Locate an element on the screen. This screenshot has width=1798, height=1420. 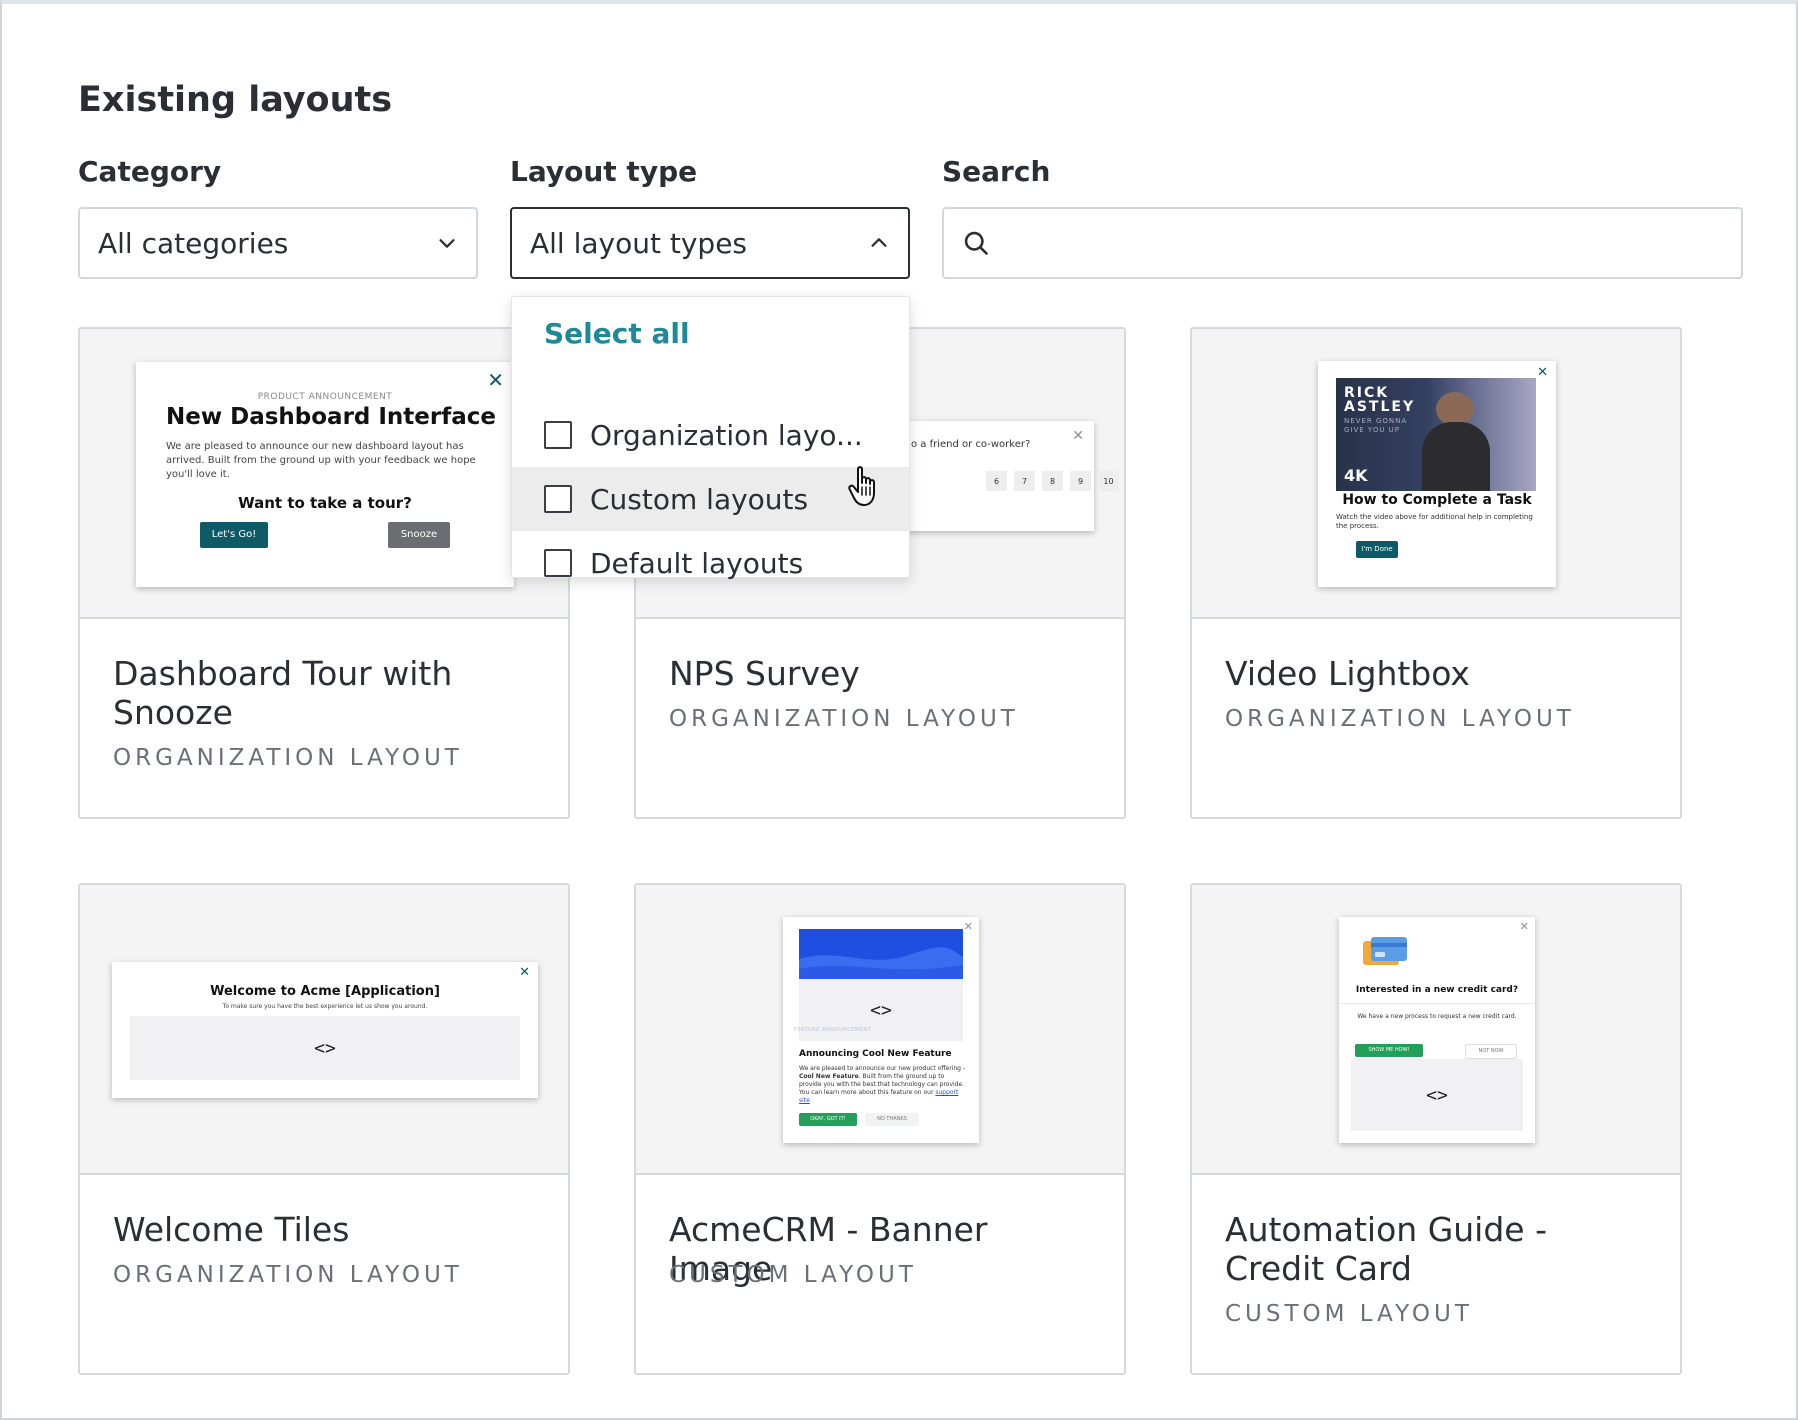
chevron-up-icon is located at coordinates (879, 242).